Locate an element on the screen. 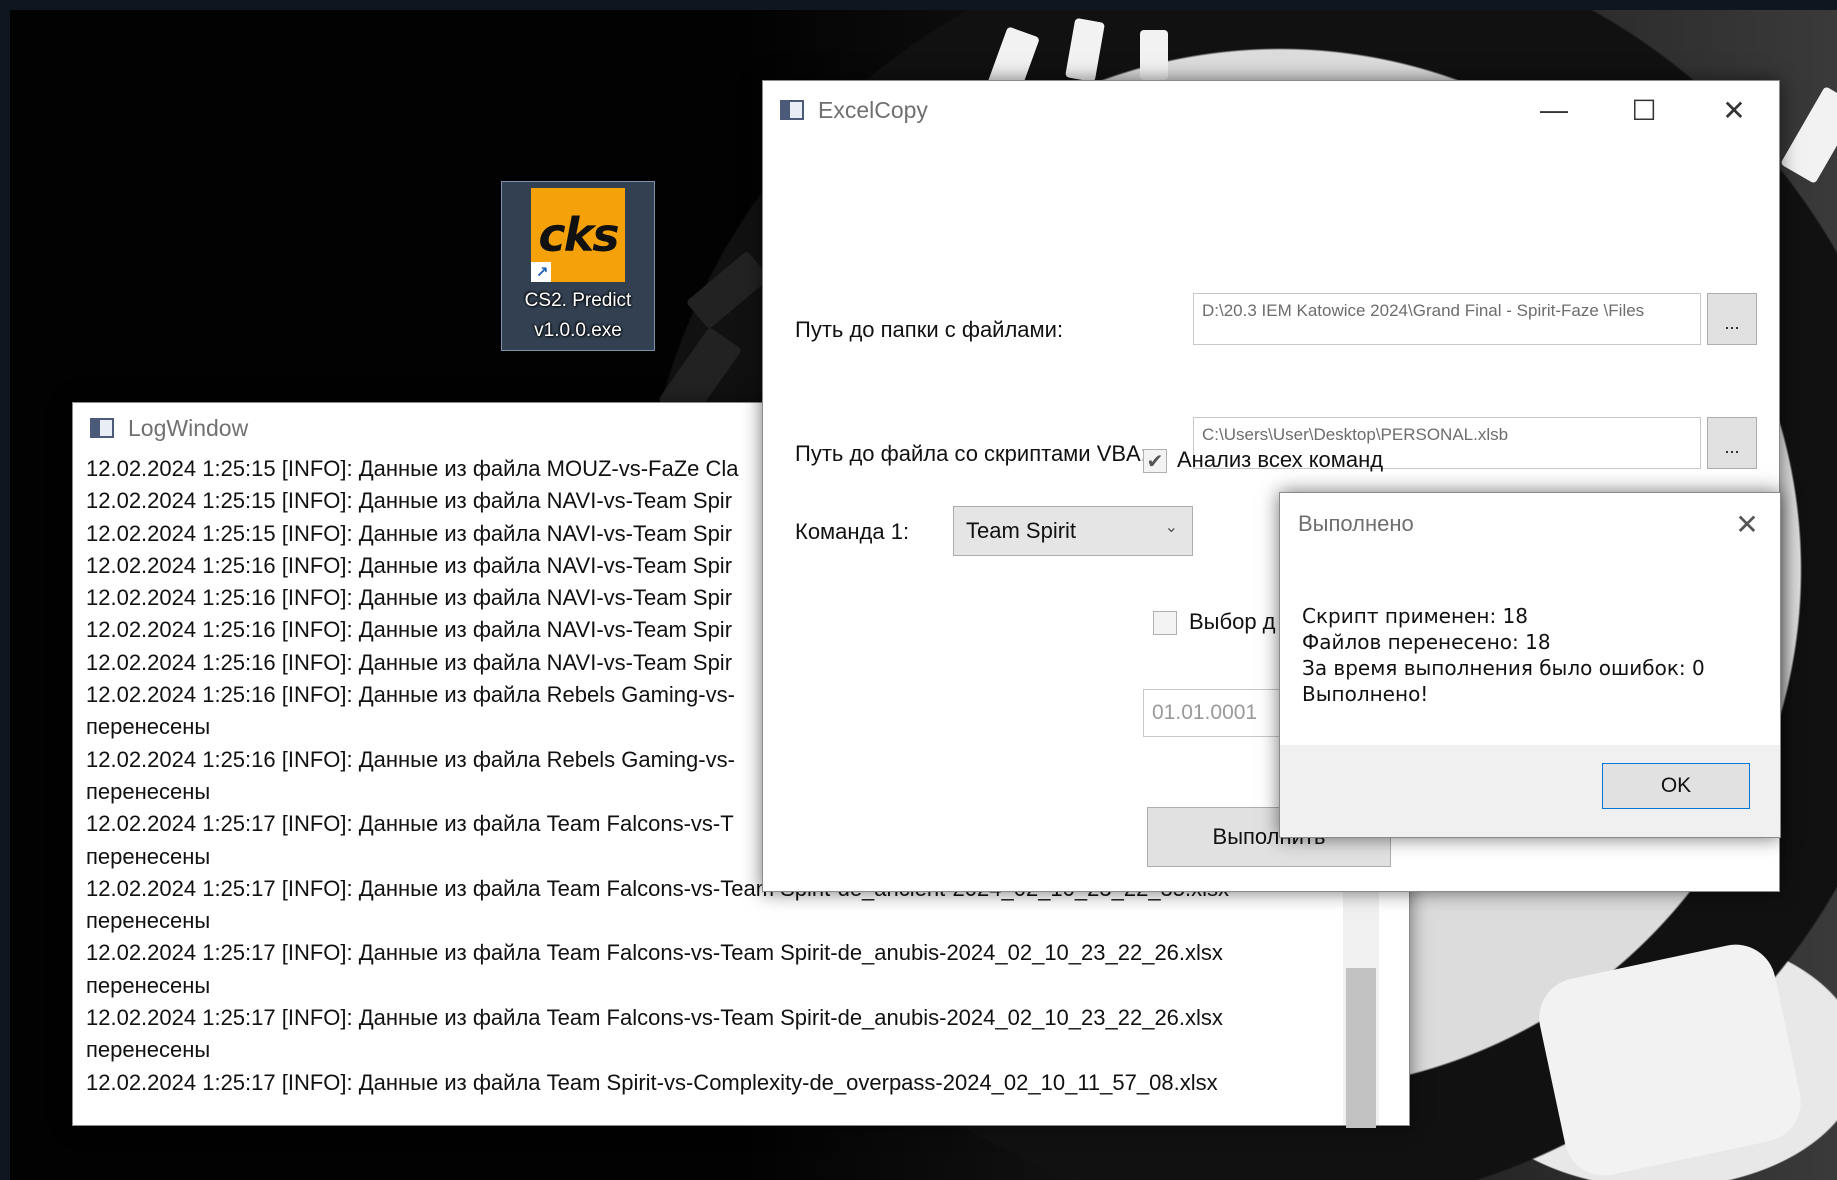  analyze-all-checkbox: ✔ is located at coordinates (1155, 461).